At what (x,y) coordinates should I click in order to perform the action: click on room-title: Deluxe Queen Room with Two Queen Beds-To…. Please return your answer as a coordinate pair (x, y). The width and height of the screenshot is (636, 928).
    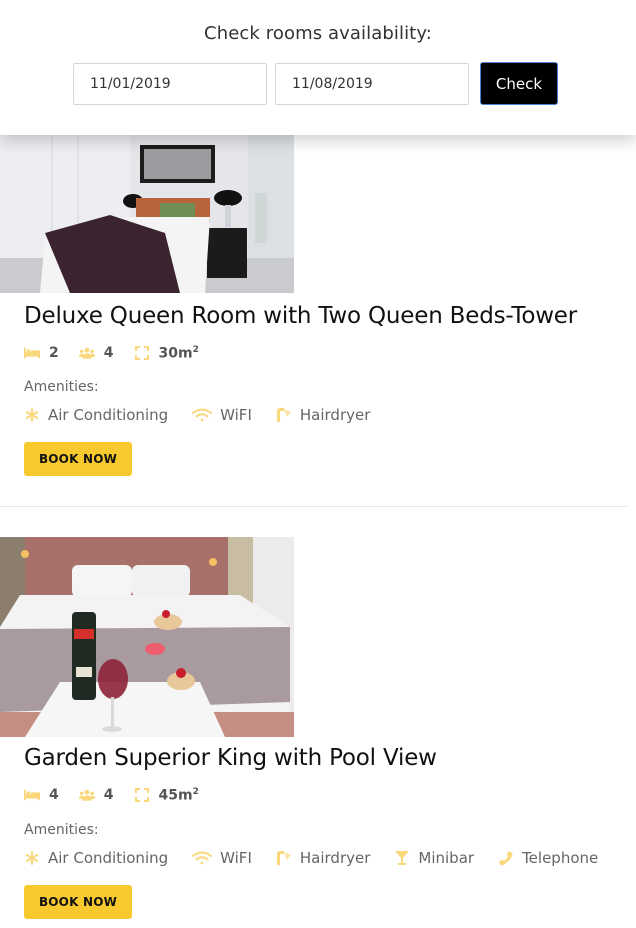
    Looking at the image, I should click on (301, 316).